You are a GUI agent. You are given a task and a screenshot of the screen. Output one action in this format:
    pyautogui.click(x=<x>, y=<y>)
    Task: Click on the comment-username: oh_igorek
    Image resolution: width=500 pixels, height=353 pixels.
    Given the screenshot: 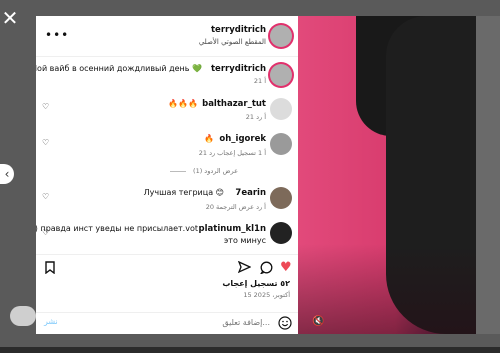 What is the action you would take?
    pyautogui.click(x=242, y=139)
    